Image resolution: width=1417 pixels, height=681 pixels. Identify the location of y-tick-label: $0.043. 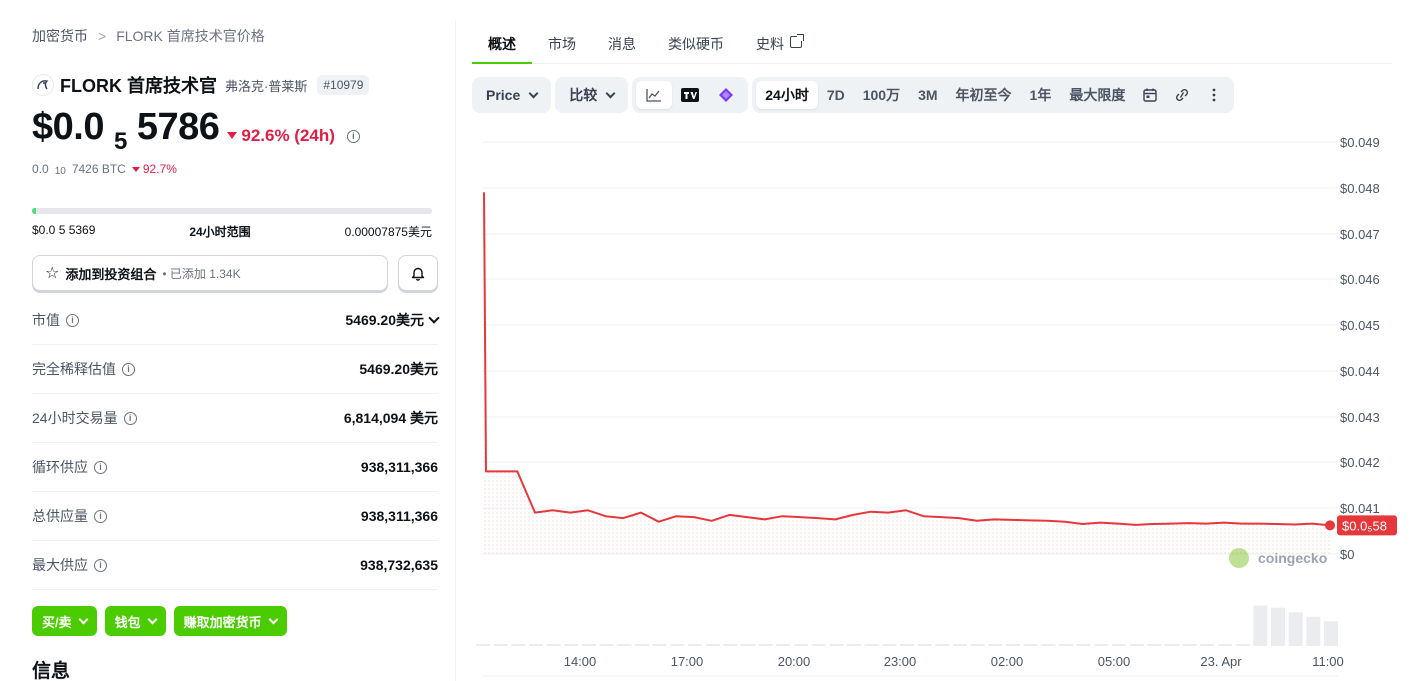
(1360, 417).